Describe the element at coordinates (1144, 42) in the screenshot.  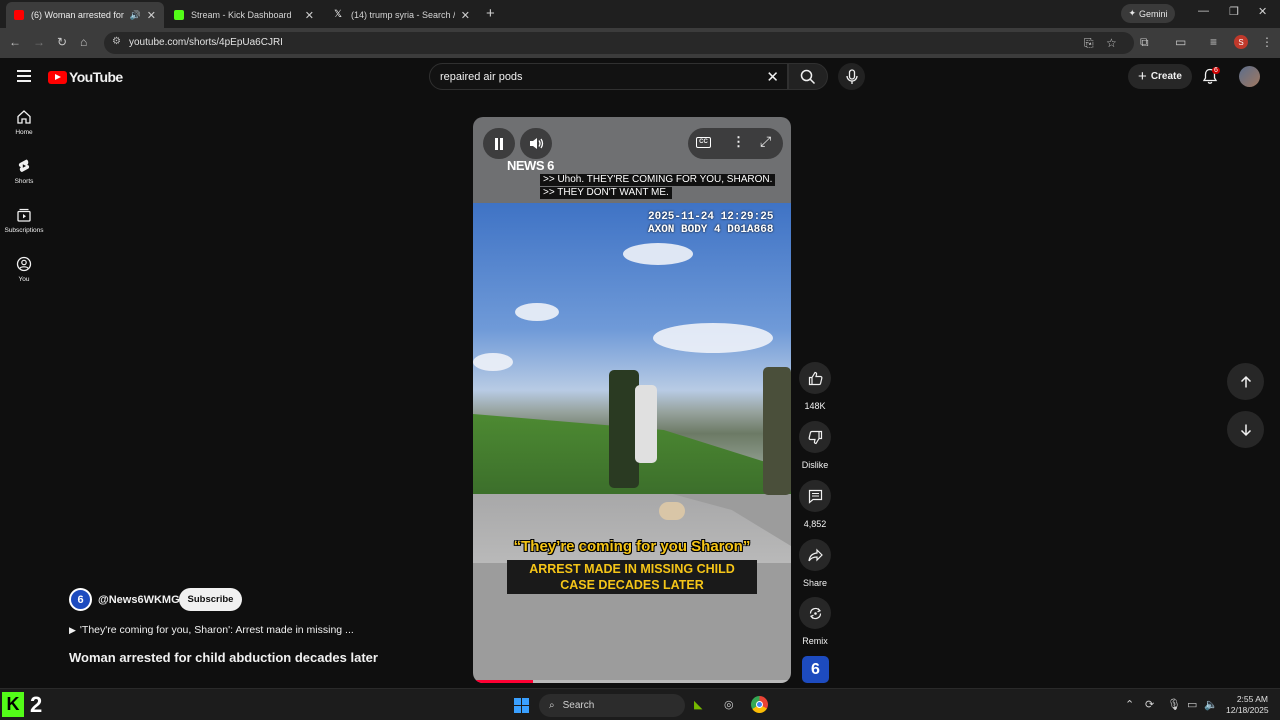
I see `extensions-icon: ⧉` at that location.